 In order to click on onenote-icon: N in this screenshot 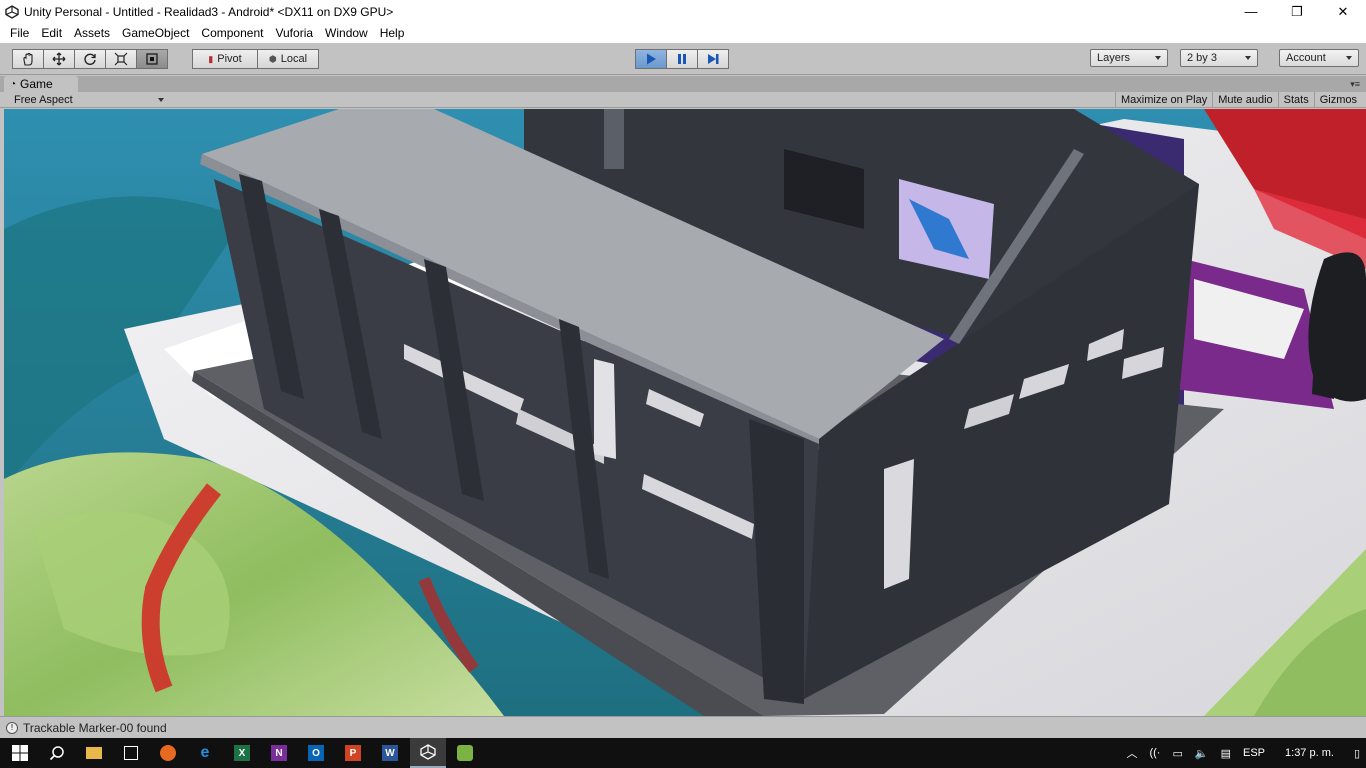, I will do `click(279, 753)`.